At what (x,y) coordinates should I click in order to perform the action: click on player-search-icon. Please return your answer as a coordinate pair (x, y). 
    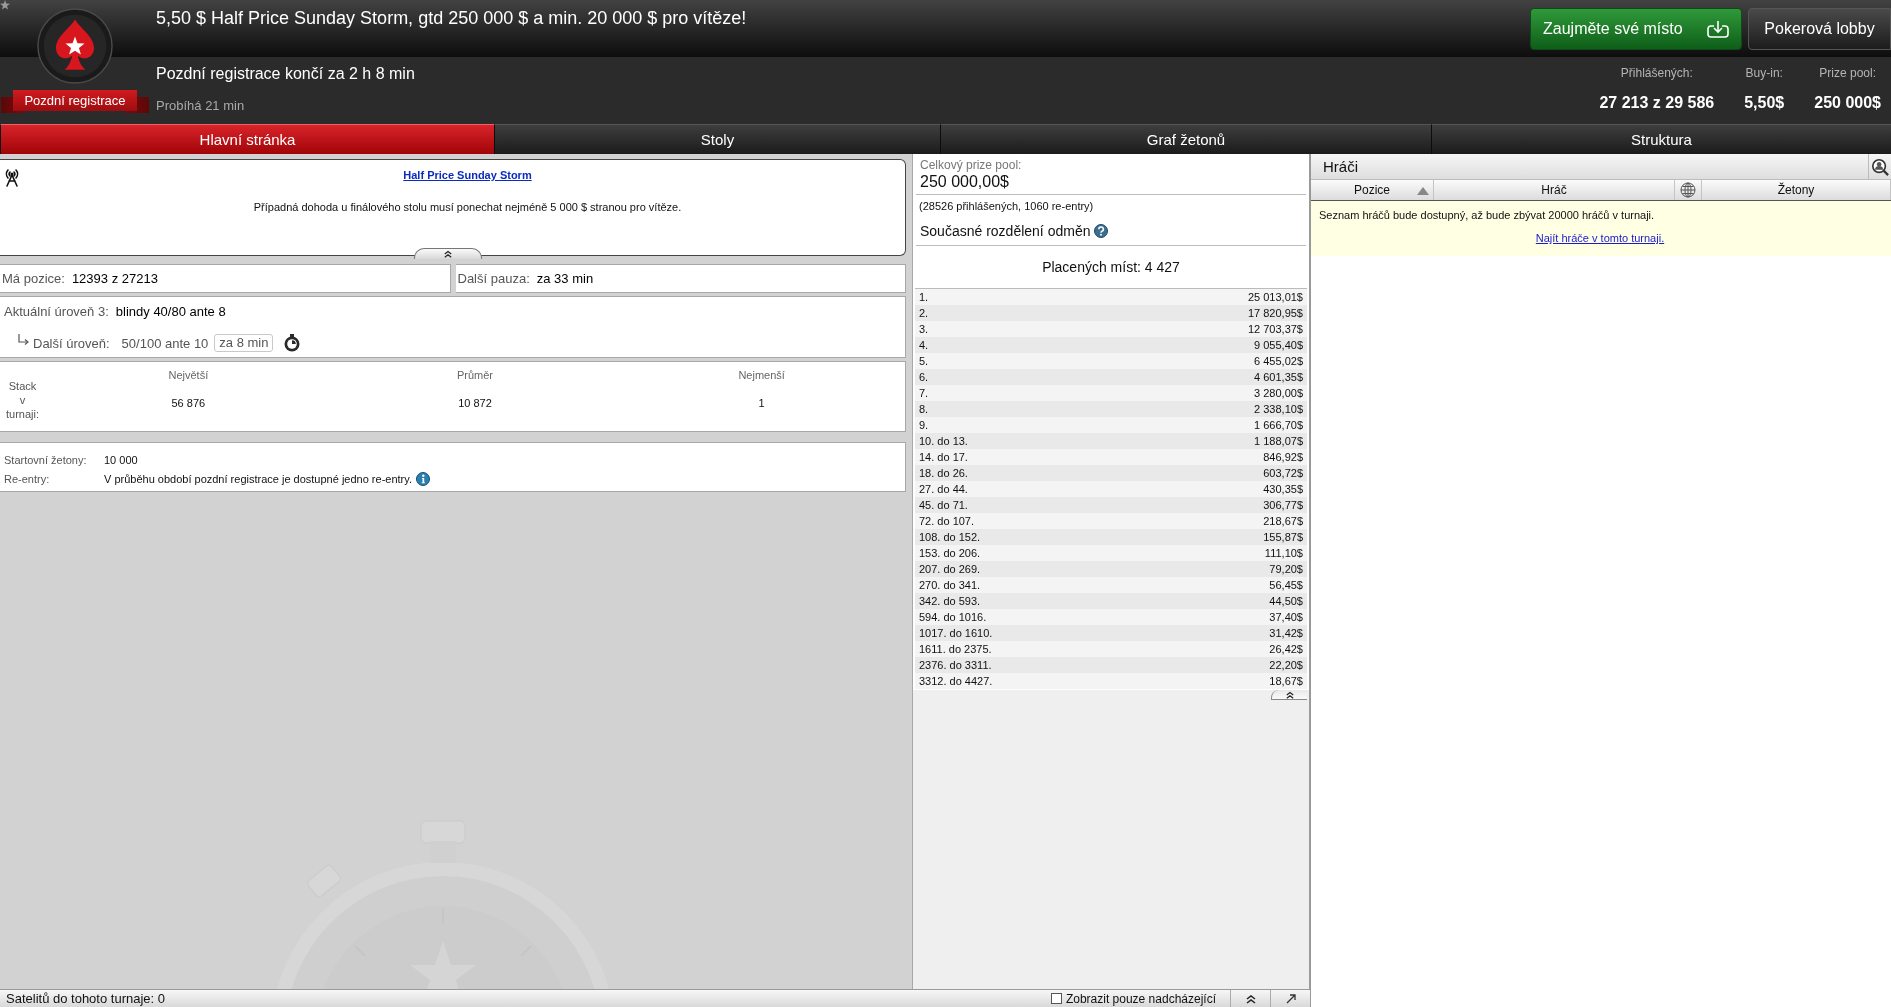
    Looking at the image, I should click on (1880, 166).